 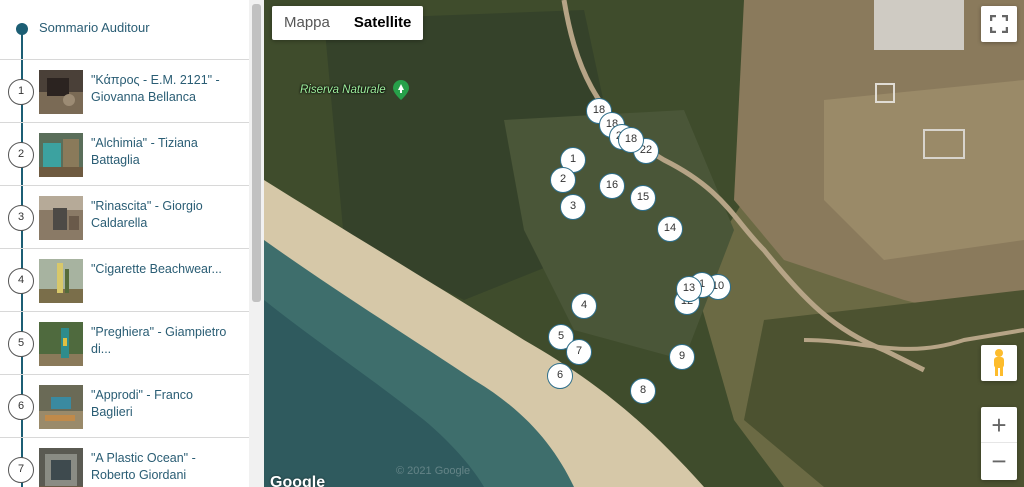 I want to click on item-number: 1, so click(x=21, y=92).